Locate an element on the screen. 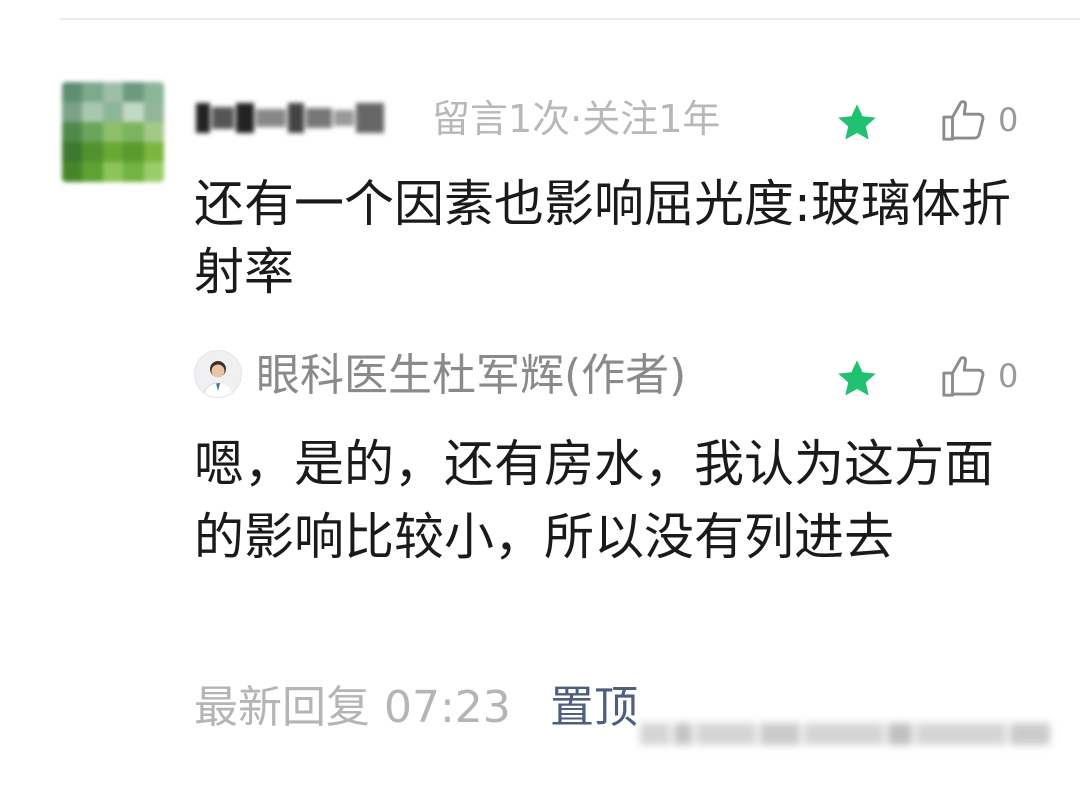 The height and width of the screenshot is (788, 1080). reply-like-button: 0 is located at coordinates (979, 376).